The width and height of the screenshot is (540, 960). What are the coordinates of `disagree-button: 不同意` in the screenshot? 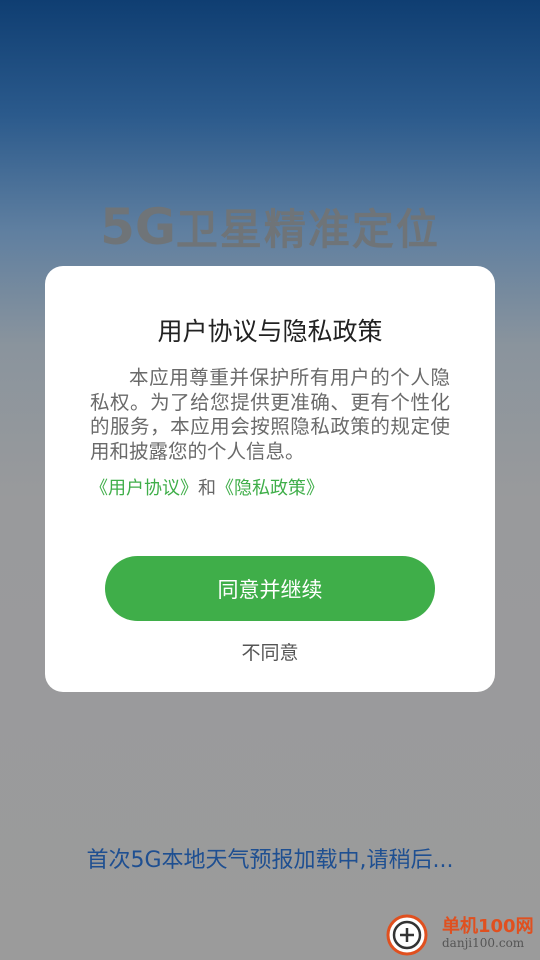 It's located at (270, 651).